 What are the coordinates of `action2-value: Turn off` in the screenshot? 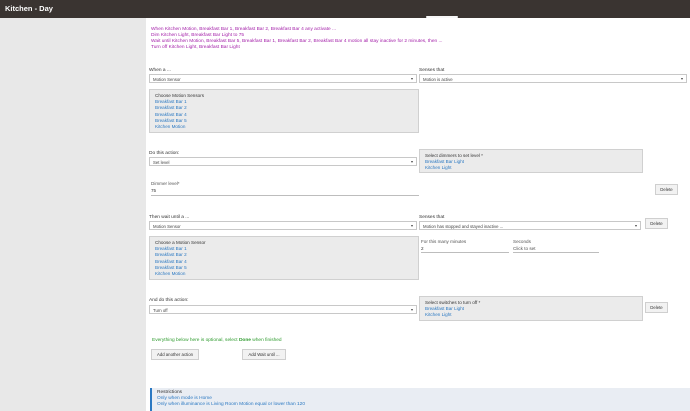 It's located at (160, 310).